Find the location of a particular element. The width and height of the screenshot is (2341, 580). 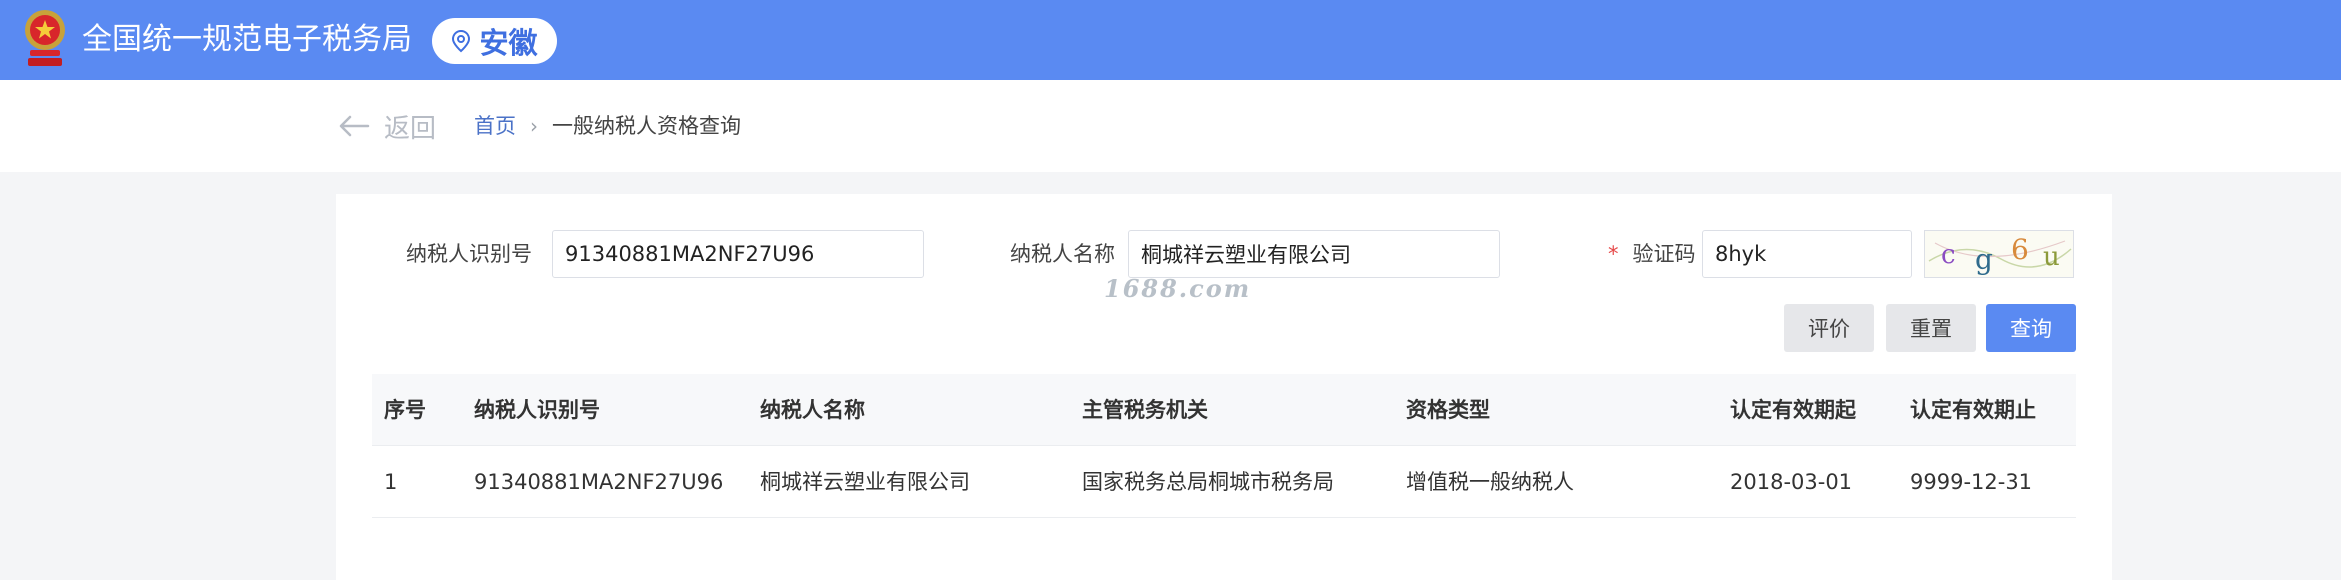

reset-button: 重置 is located at coordinates (1931, 328).